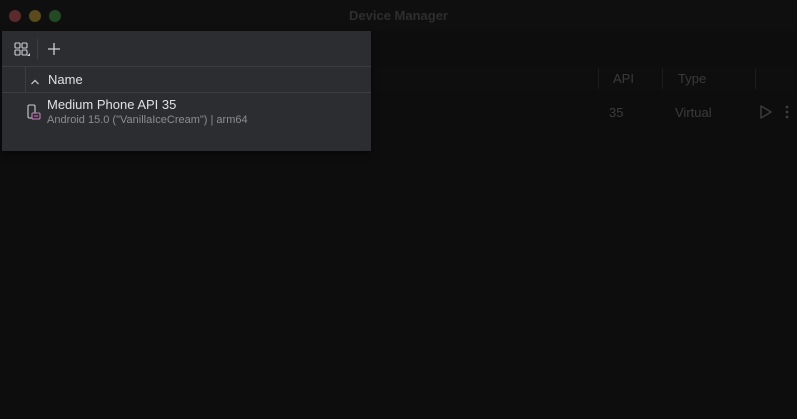 This screenshot has width=797, height=419. Describe the element at coordinates (37, 49) in the screenshot. I see `toolbar-divider` at that location.